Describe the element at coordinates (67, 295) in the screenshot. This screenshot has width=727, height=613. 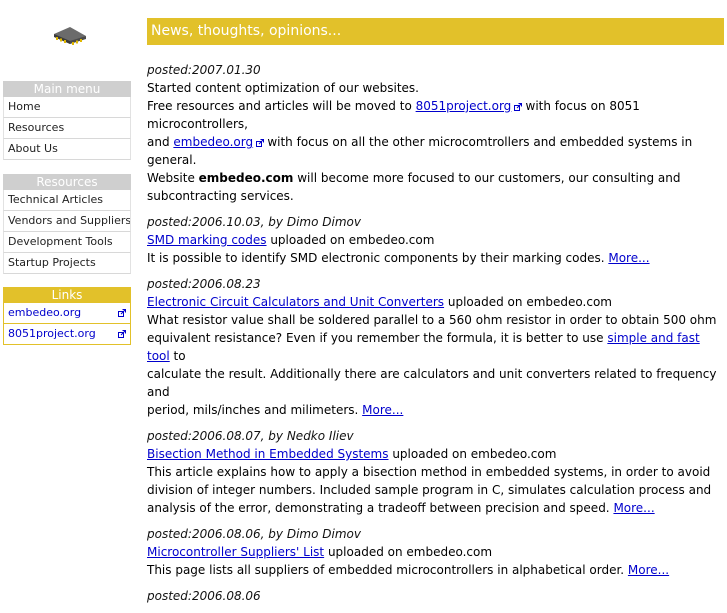
I see `links-menu-heading: Links` at that location.